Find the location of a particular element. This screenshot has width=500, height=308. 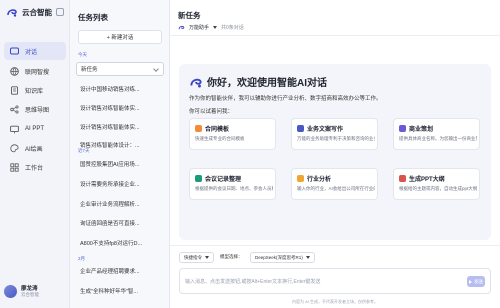

nav-item-aipaint: AI绘画 is located at coordinates (35, 148).